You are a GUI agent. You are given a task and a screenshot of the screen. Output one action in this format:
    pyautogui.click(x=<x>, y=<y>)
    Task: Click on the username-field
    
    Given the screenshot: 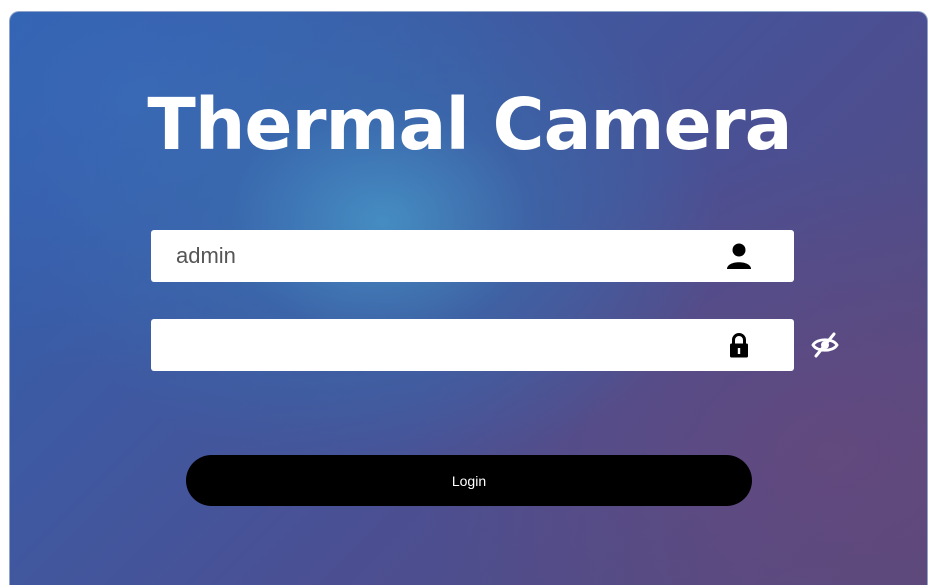 What is the action you would take?
    pyautogui.click(x=472, y=256)
    